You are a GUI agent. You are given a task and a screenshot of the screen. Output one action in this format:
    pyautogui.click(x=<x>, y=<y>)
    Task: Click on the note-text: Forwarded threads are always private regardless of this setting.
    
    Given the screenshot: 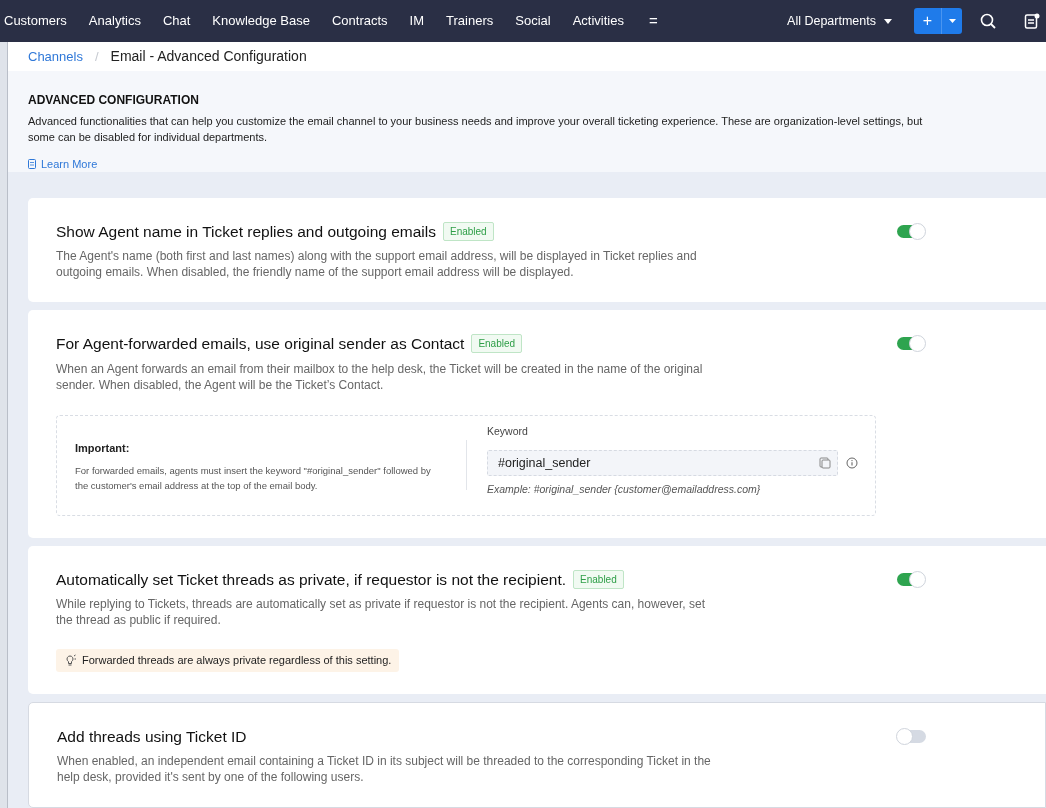 What is the action you would take?
    pyautogui.click(x=237, y=660)
    